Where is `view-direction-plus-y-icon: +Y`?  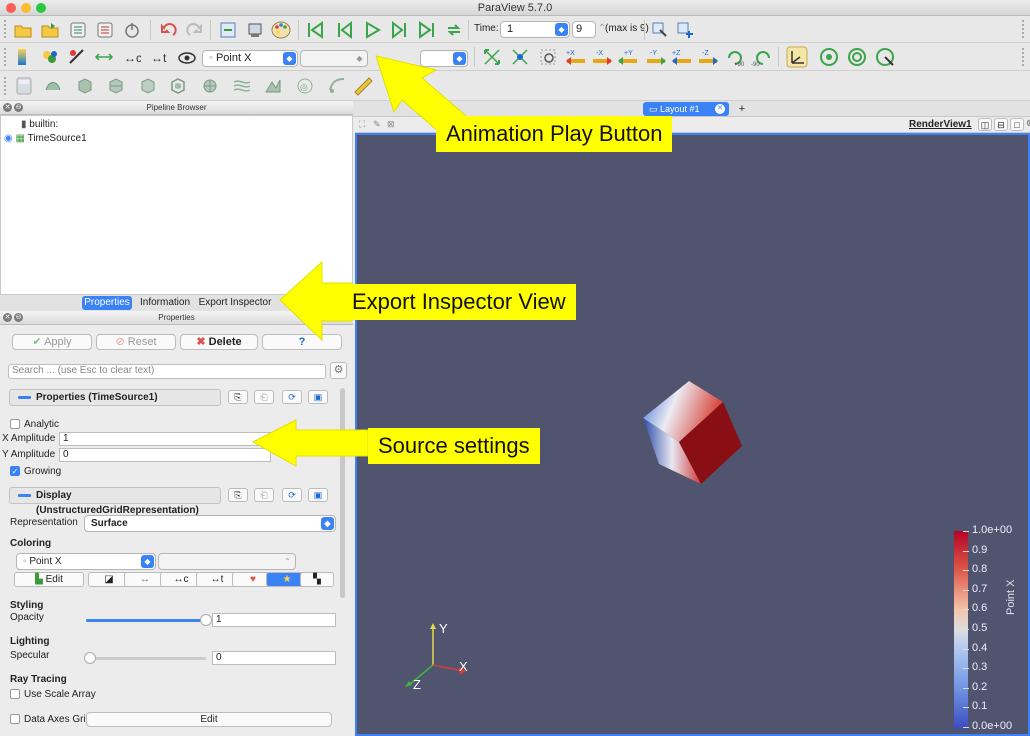 view-direction-plus-y-icon: +Y is located at coordinates (628, 57).